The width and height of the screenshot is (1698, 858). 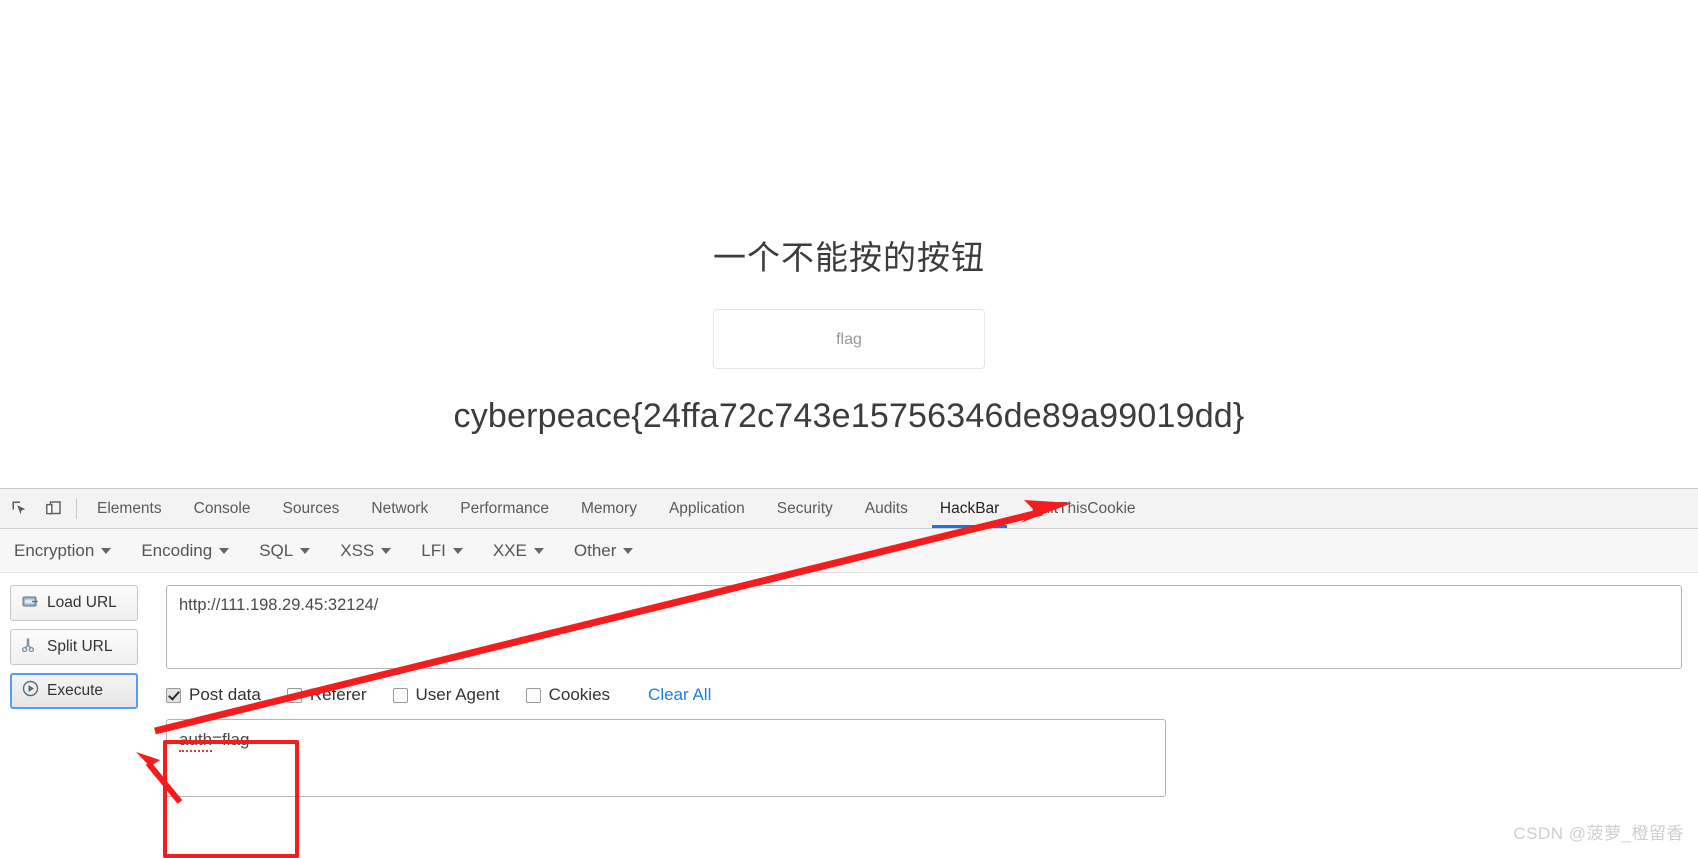 I want to click on menu-xxe-label: XXE, so click(x=509, y=550).